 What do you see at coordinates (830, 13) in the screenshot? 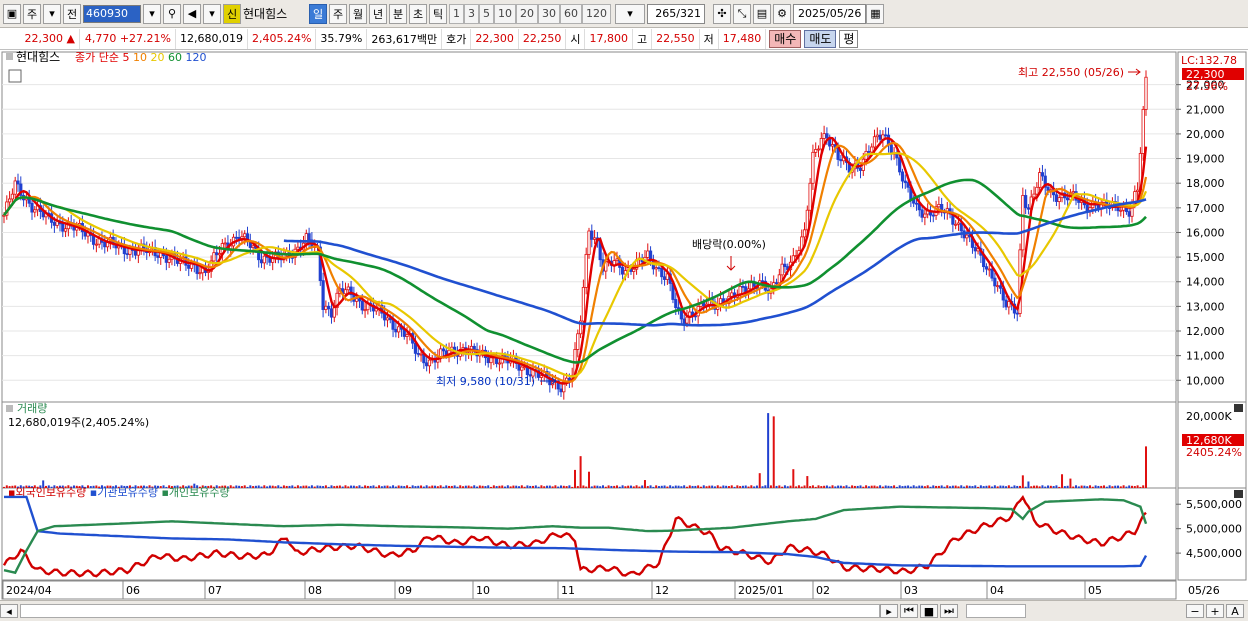
I see `date-input: 2025/05/26` at bounding box center [830, 13].